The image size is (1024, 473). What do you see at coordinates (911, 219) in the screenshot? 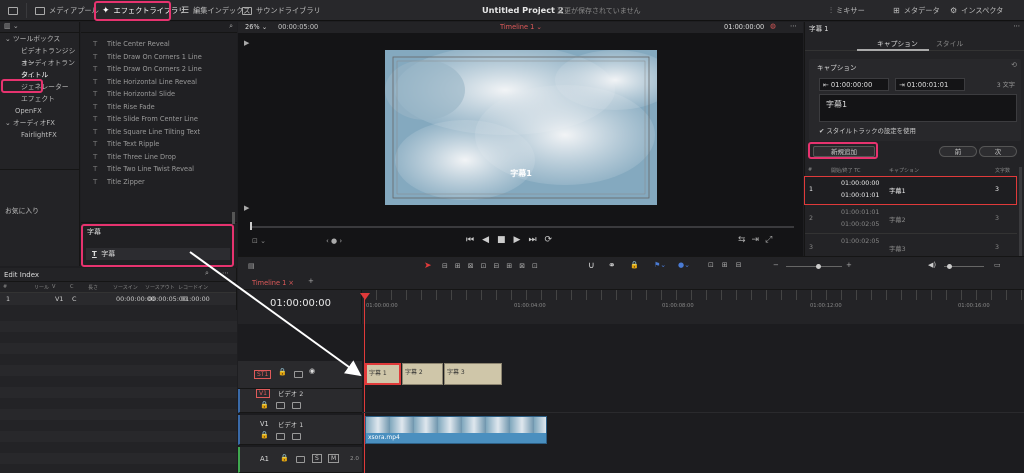
I see `caption-row: 2 01:00:01:01 01:00:02:05 字幕2 3` at bounding box center [911, 219].